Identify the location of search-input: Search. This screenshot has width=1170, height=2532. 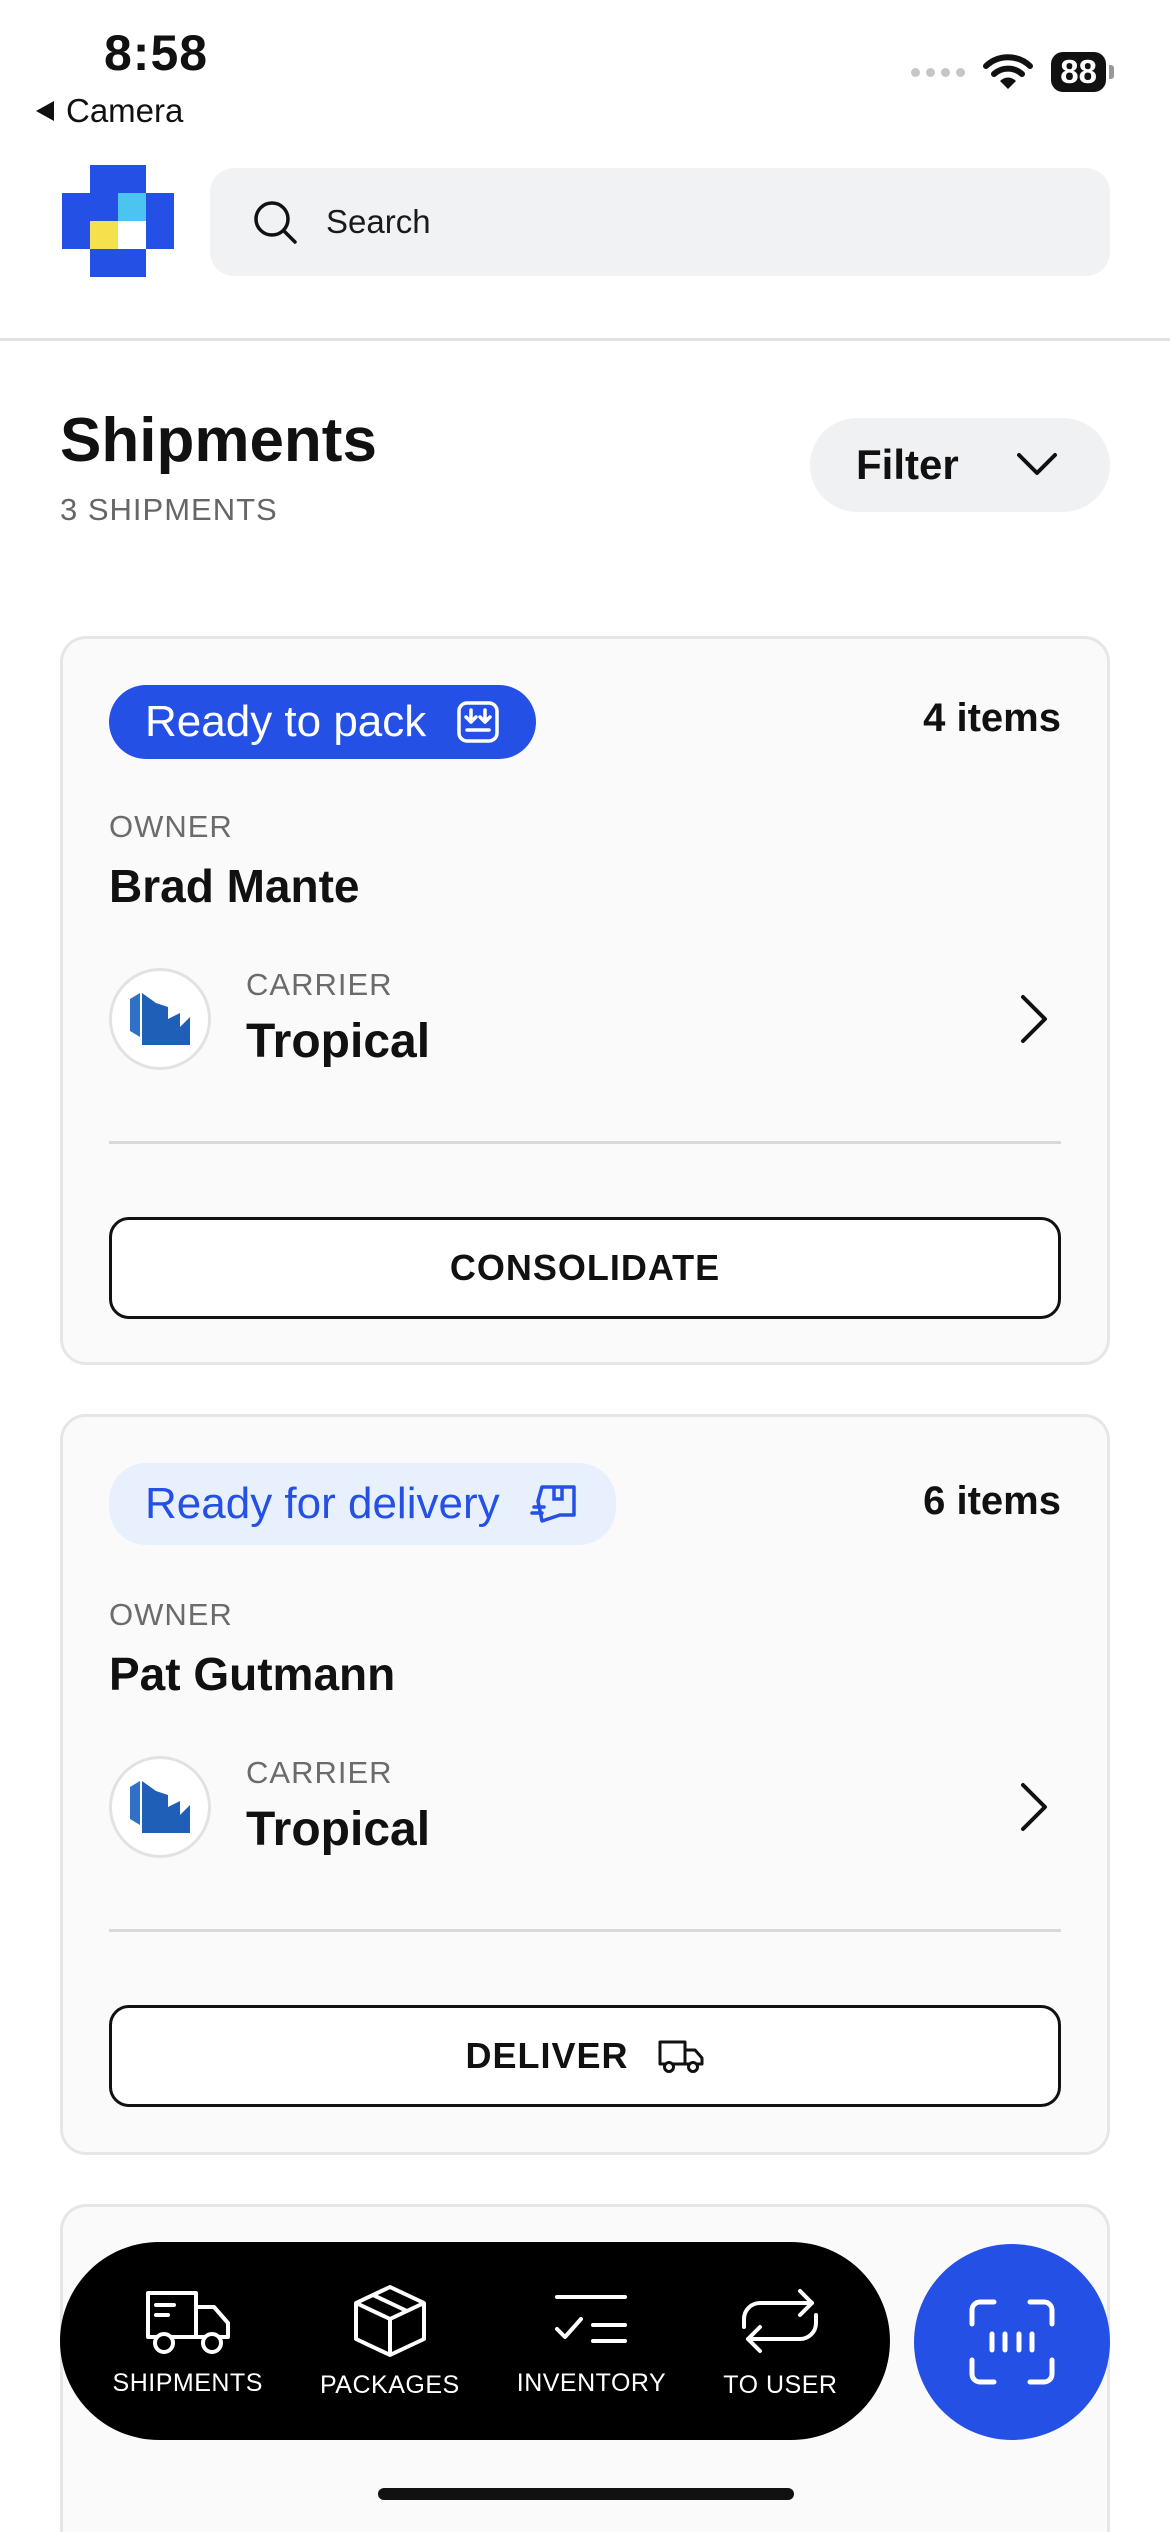
(660, 222).